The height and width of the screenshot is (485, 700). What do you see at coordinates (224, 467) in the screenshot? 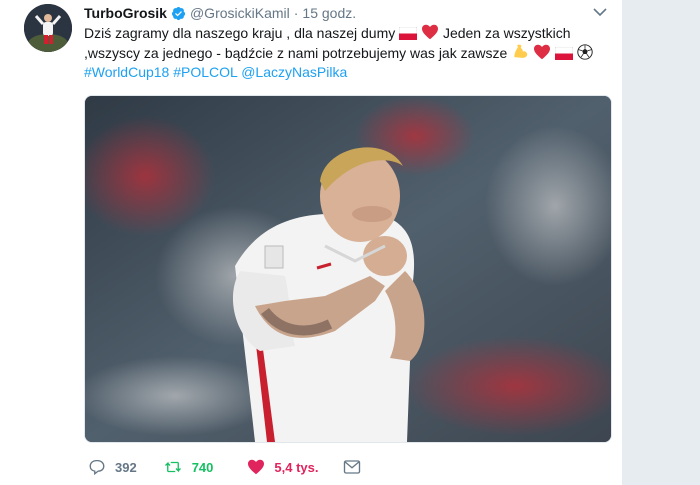
I see `tweet-actions: 392 740 5,4 tys.` at bounding box center [224, 467].